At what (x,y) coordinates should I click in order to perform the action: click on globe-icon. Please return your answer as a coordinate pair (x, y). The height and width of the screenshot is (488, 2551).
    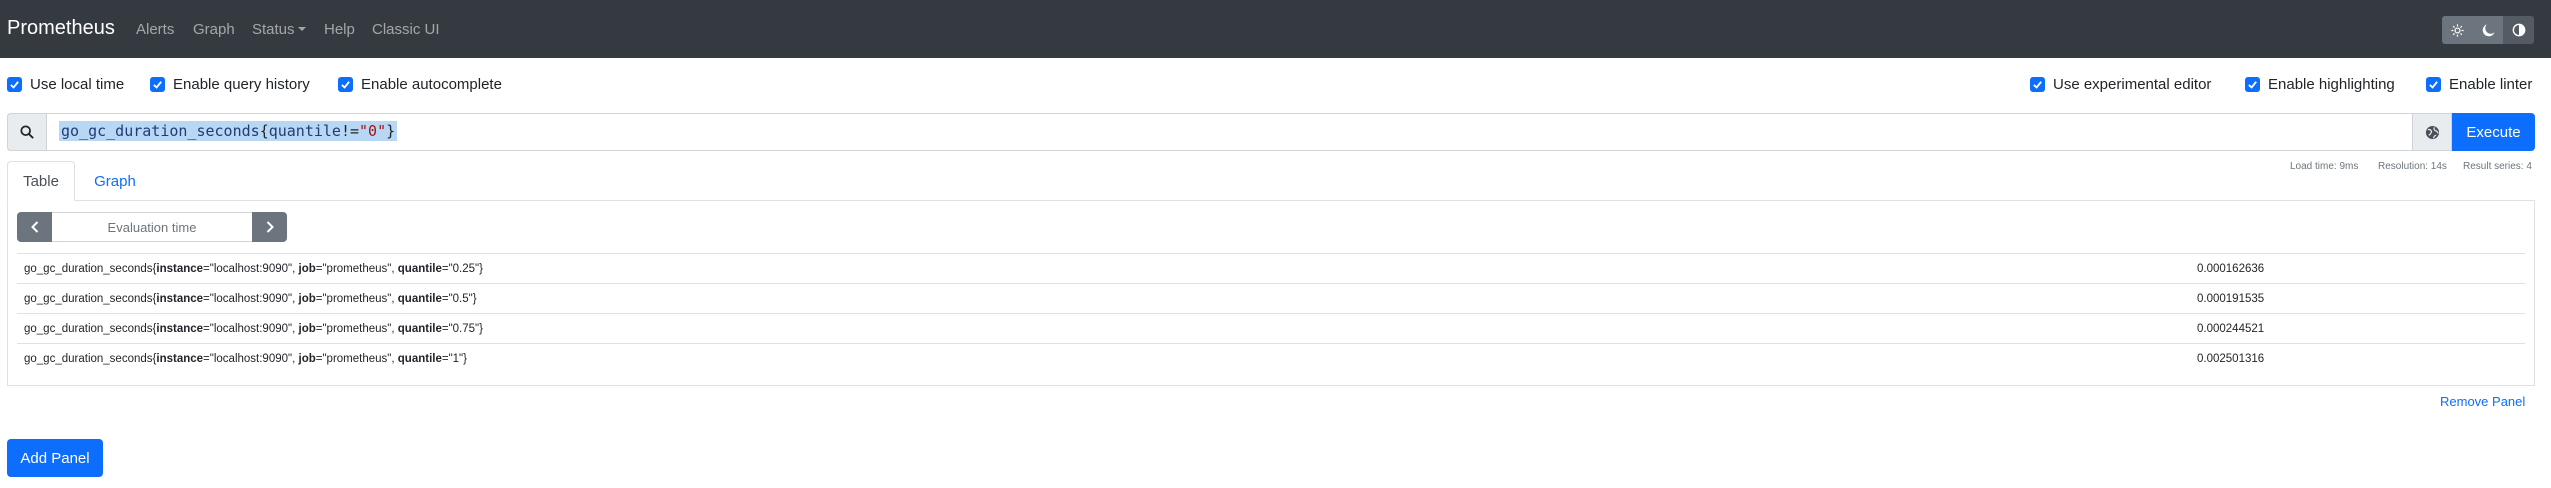
    Looking at the image, I should click on (2432, 132).